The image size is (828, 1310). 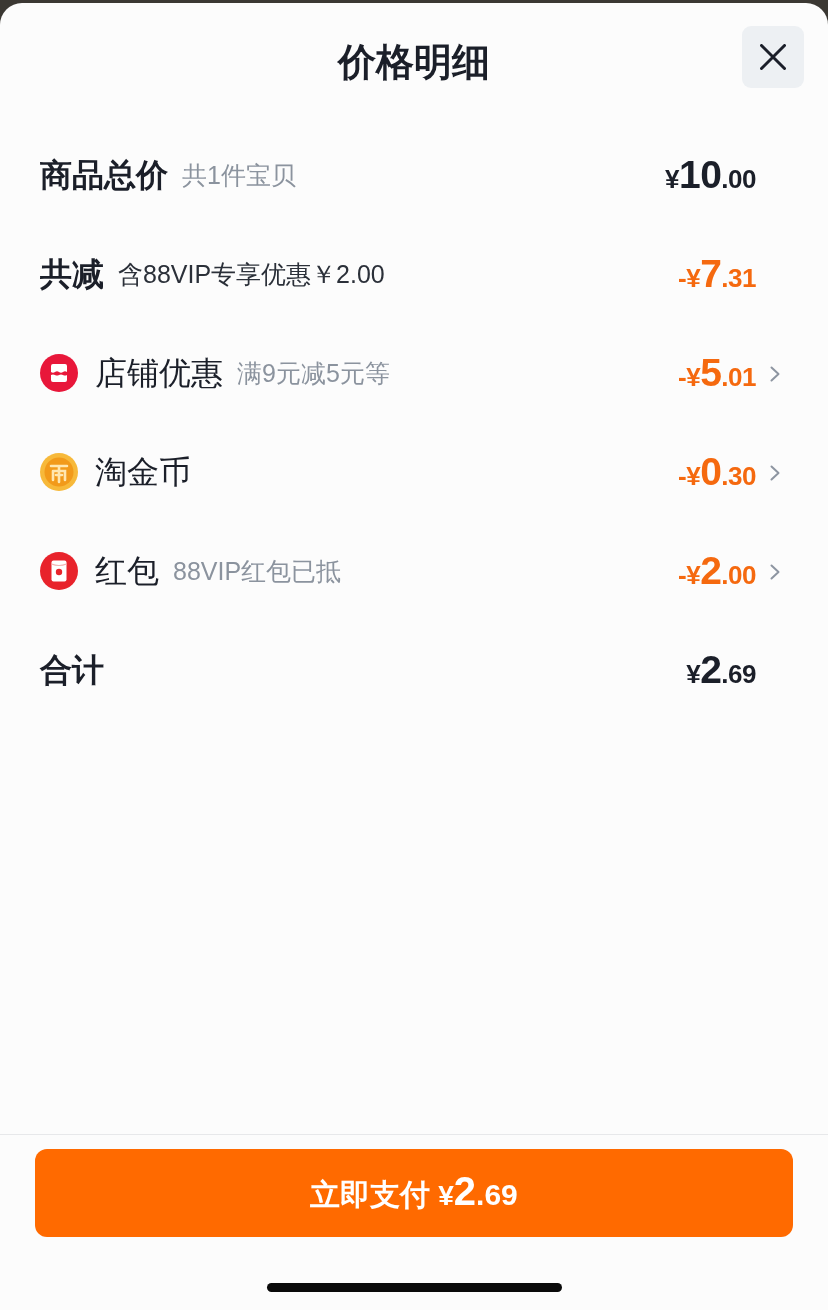 I want to click on envelope-icon, so click(x=59, y=571).